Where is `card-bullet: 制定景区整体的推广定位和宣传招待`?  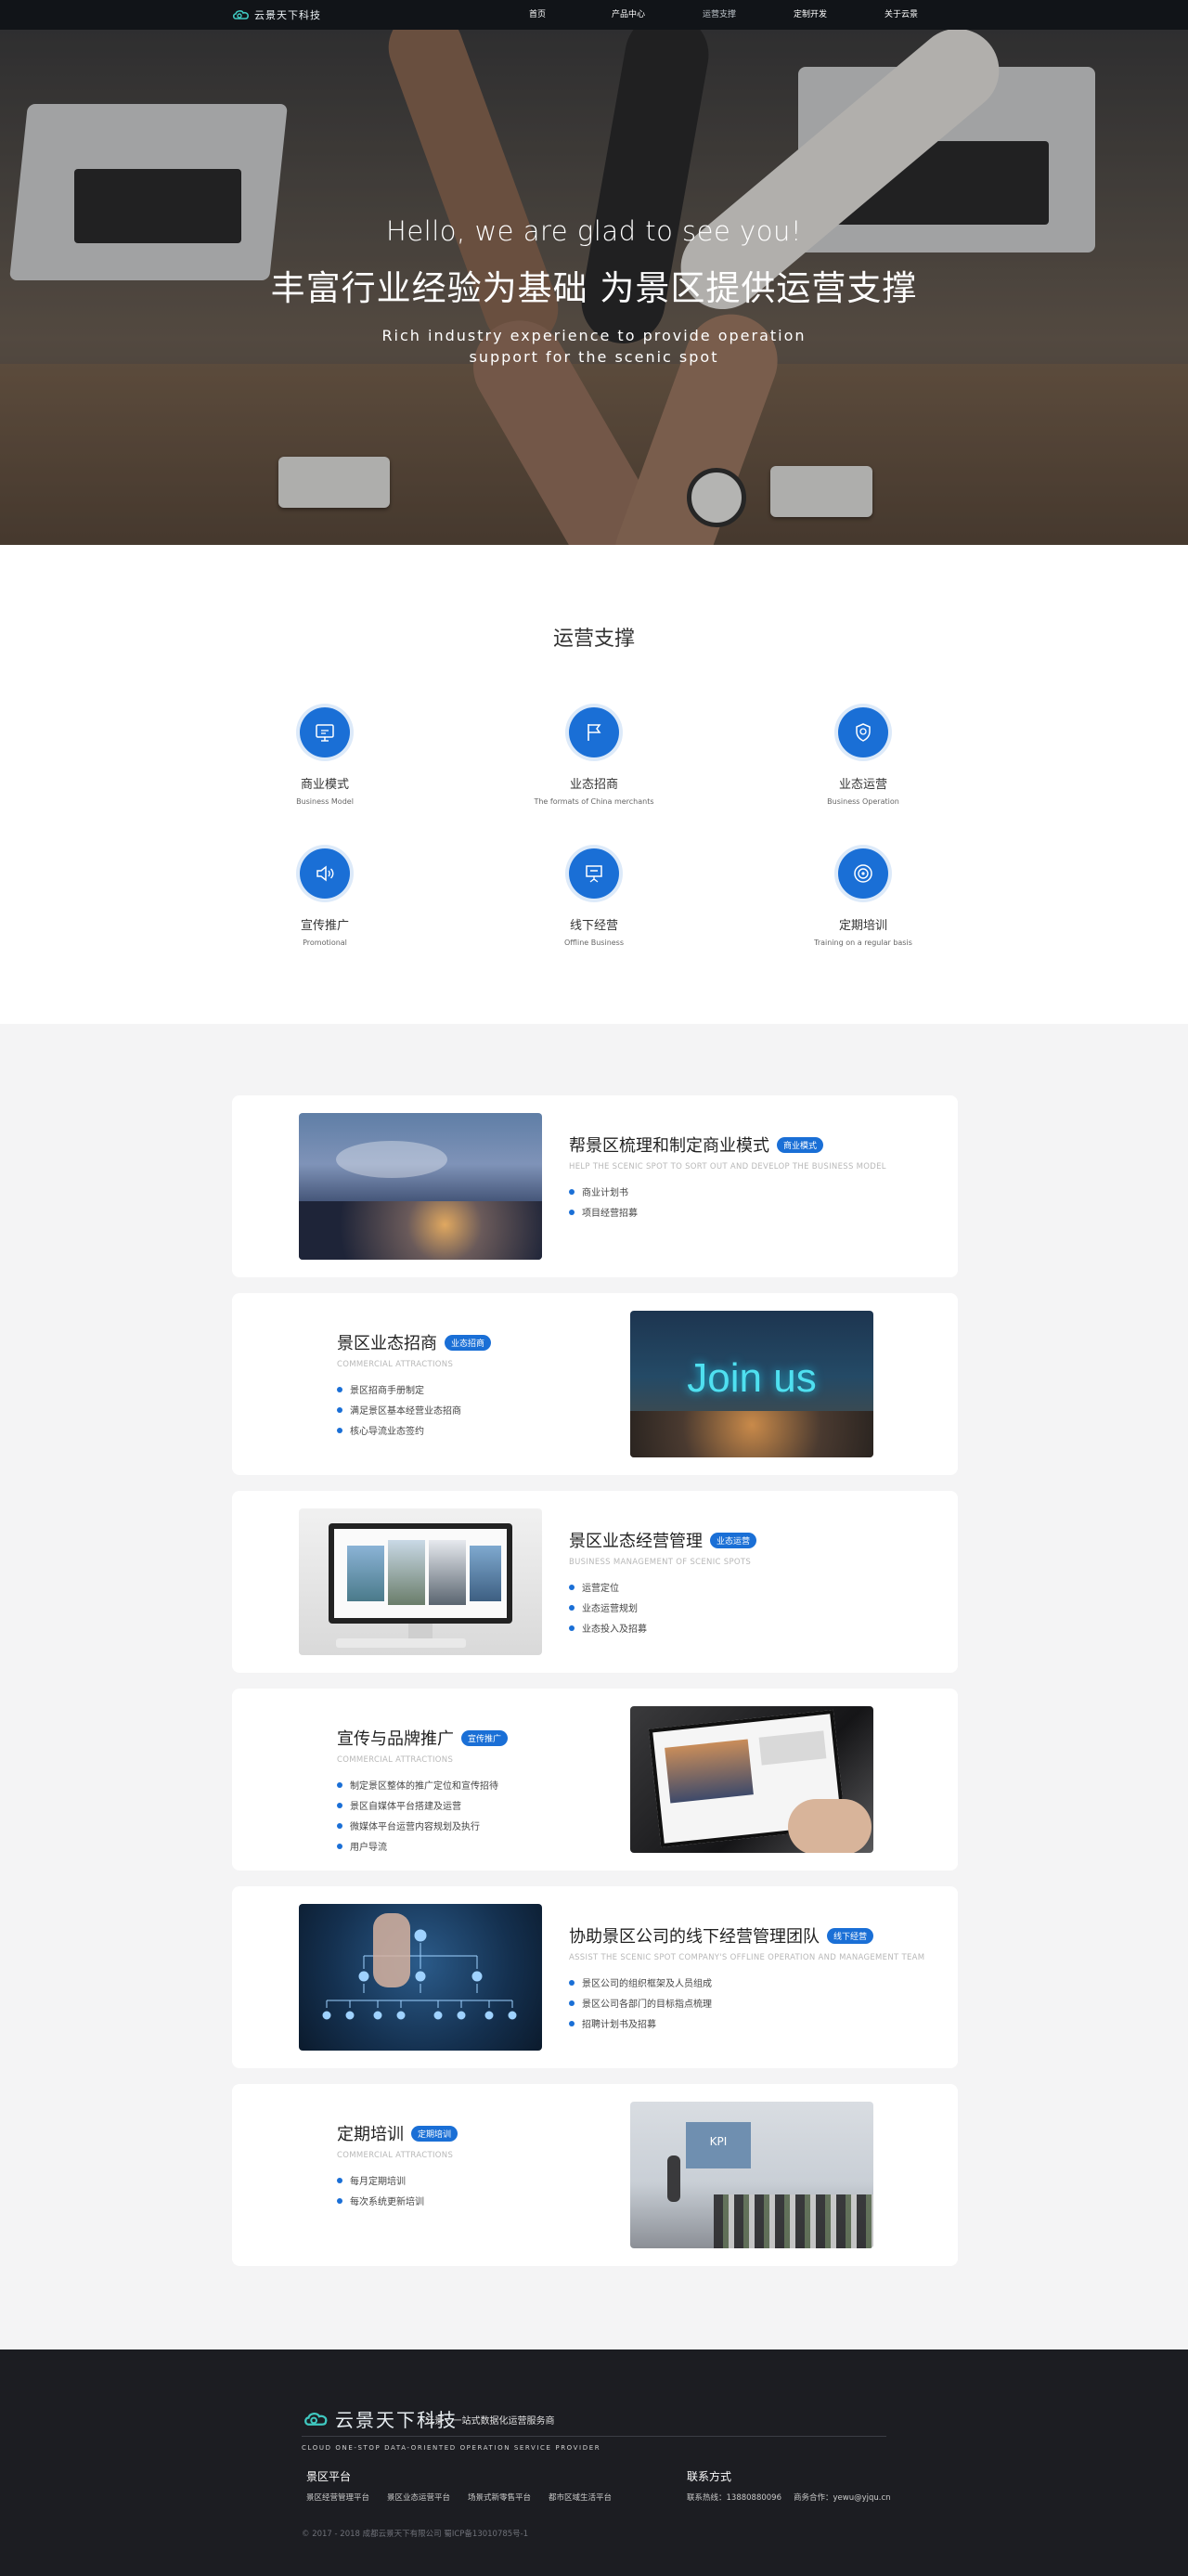
card-bullet: 制定景区整体的推广定位和宣传招待 is located at coordinates (417, 1785).